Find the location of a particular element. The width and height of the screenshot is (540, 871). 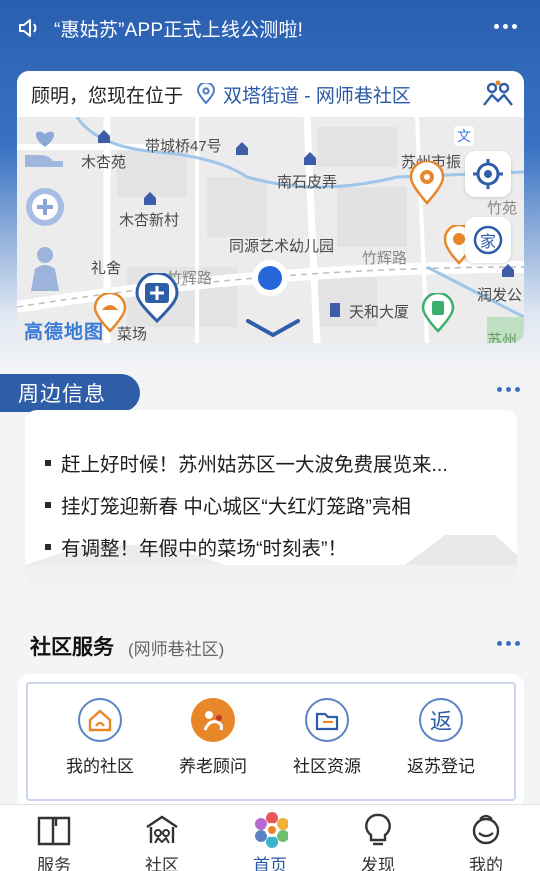

home-button: 家 is located at coordinates (488, 240).